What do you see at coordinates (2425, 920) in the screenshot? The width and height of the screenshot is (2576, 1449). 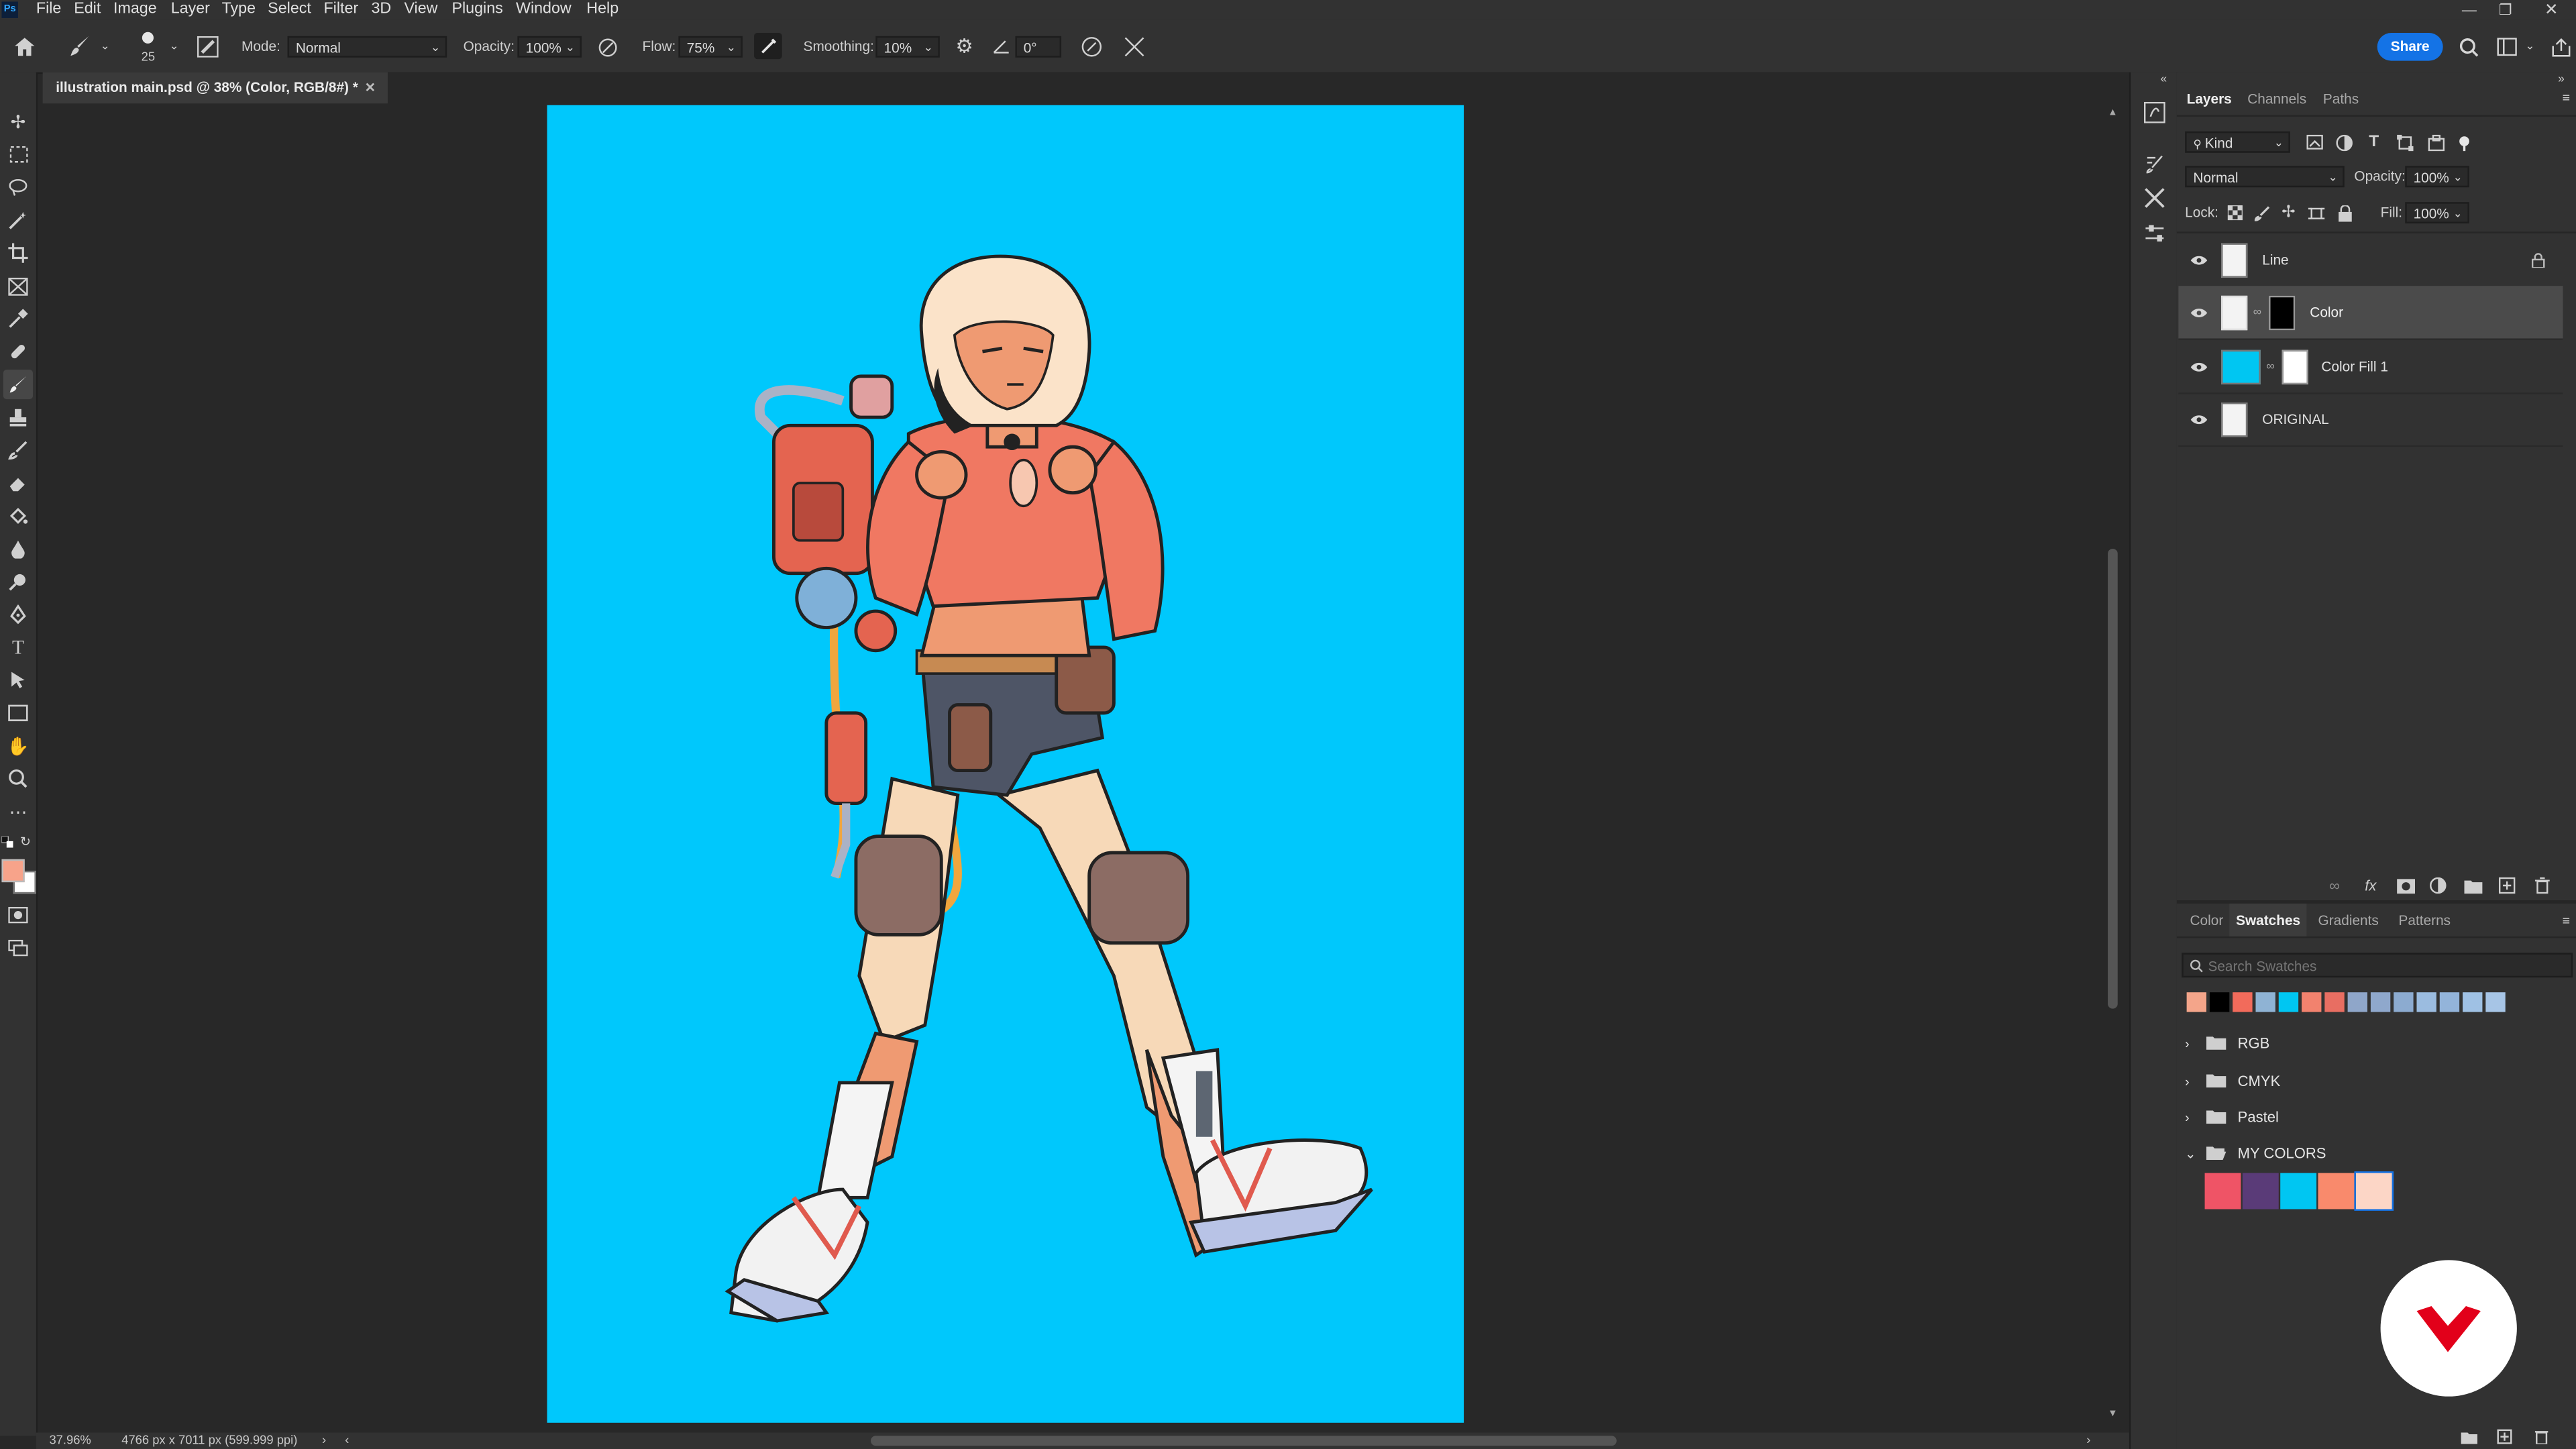 I see `tab-patterns: Patterns` at bounding box center [2425, 920].